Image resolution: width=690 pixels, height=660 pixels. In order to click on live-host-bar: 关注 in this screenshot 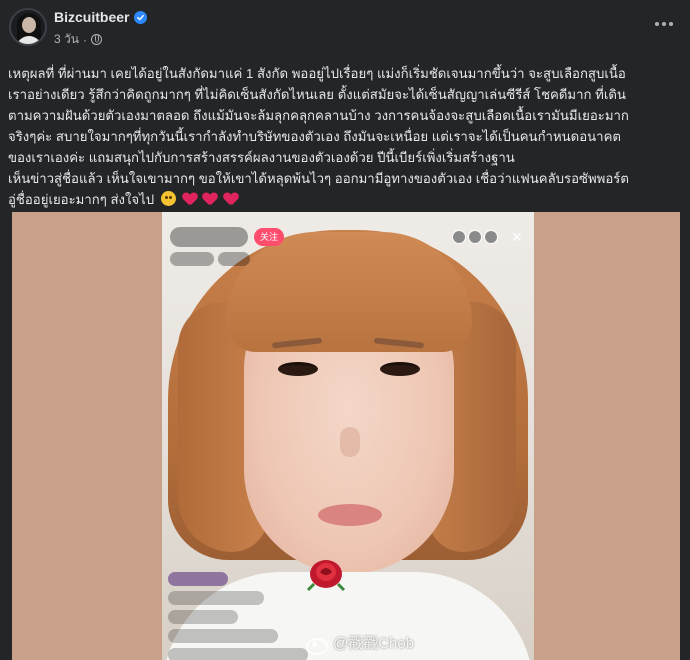, I will do `click(227, 237)`.